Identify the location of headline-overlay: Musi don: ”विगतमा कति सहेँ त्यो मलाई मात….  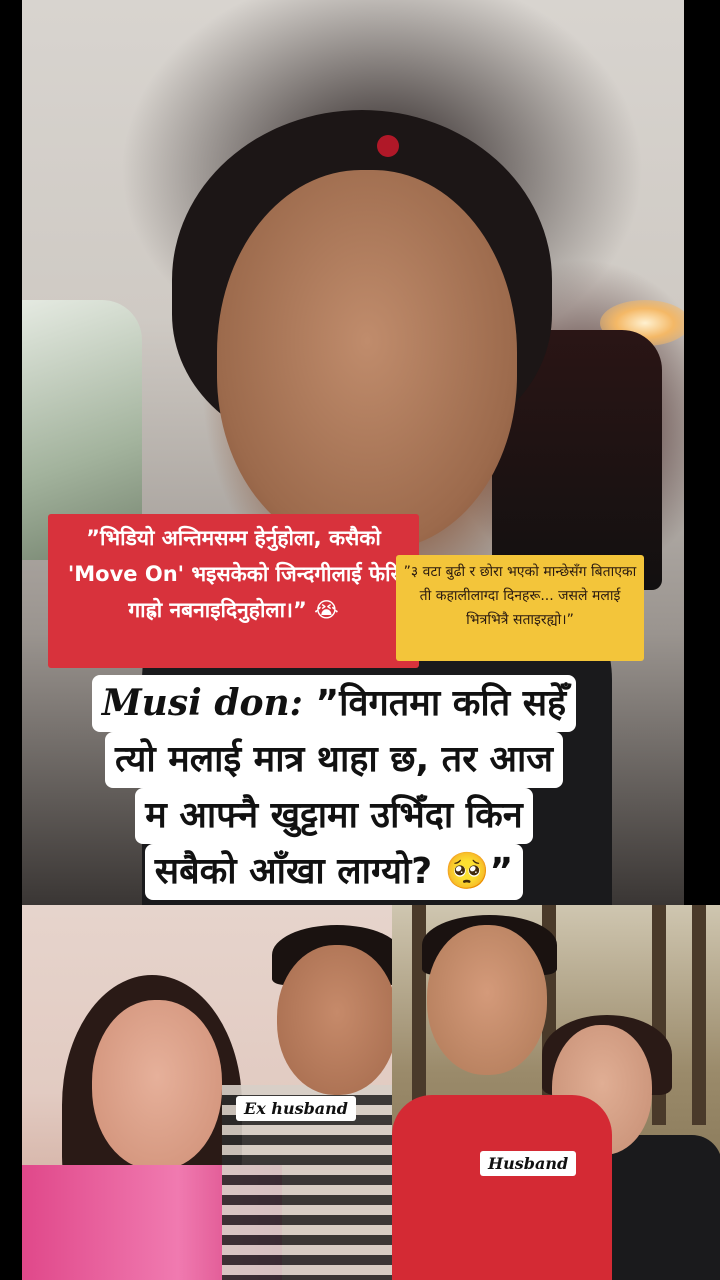
(334, 787).